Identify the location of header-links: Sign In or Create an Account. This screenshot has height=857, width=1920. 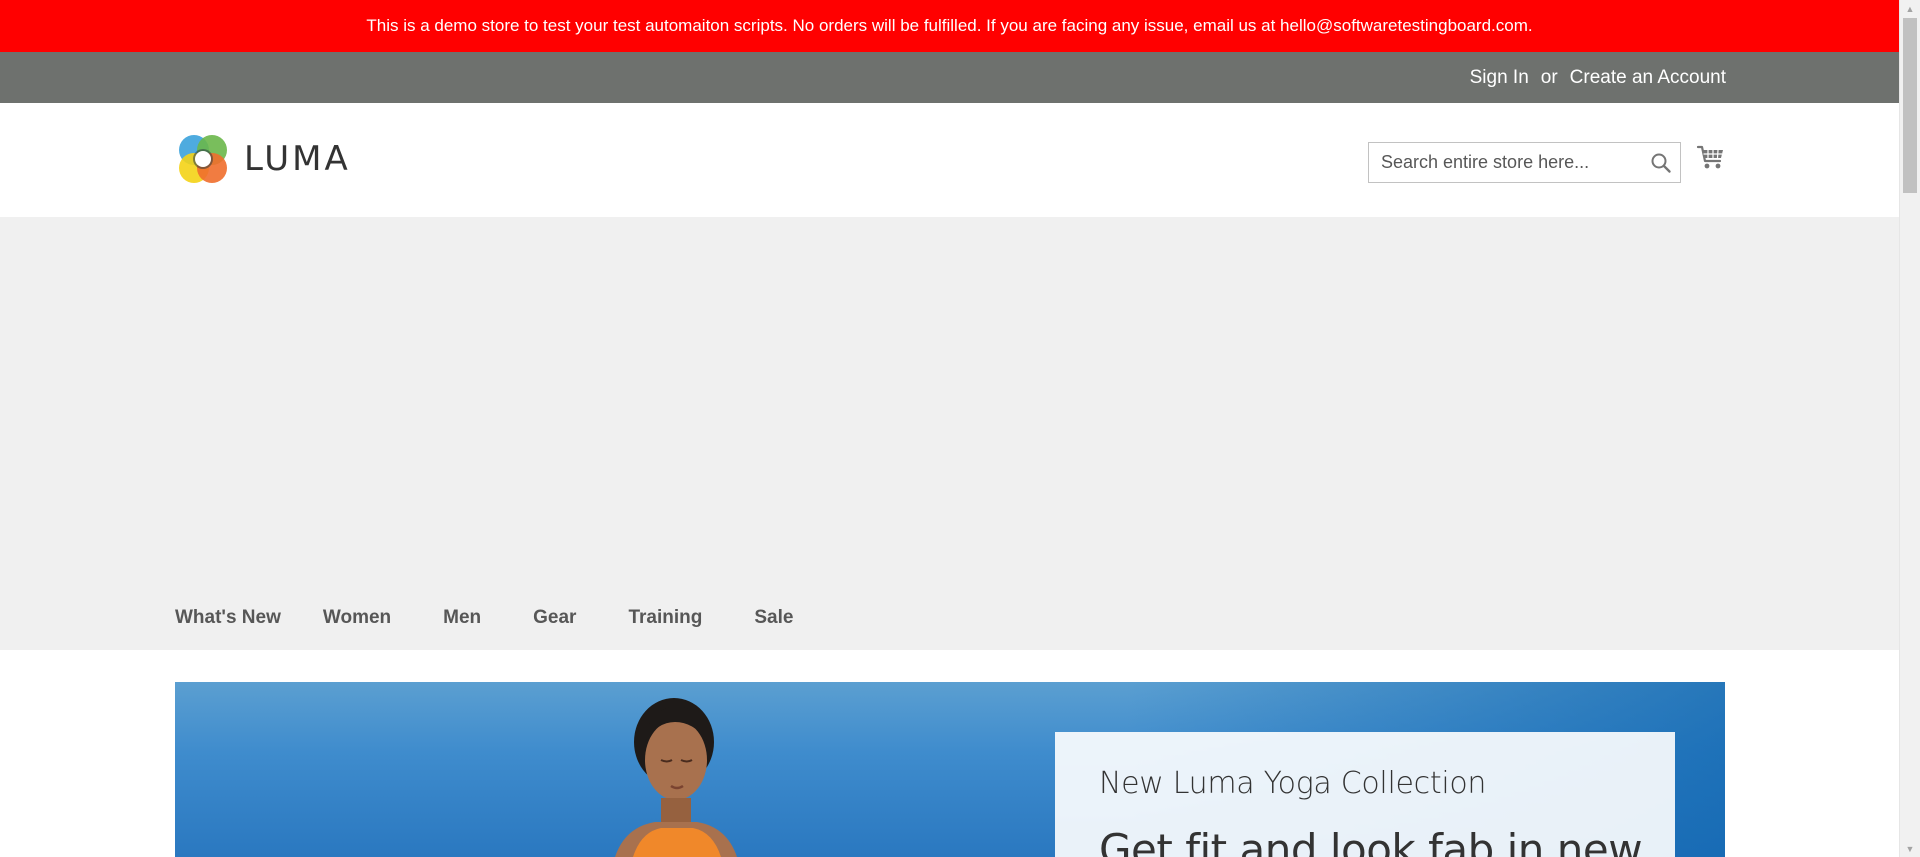
(1598, 77).